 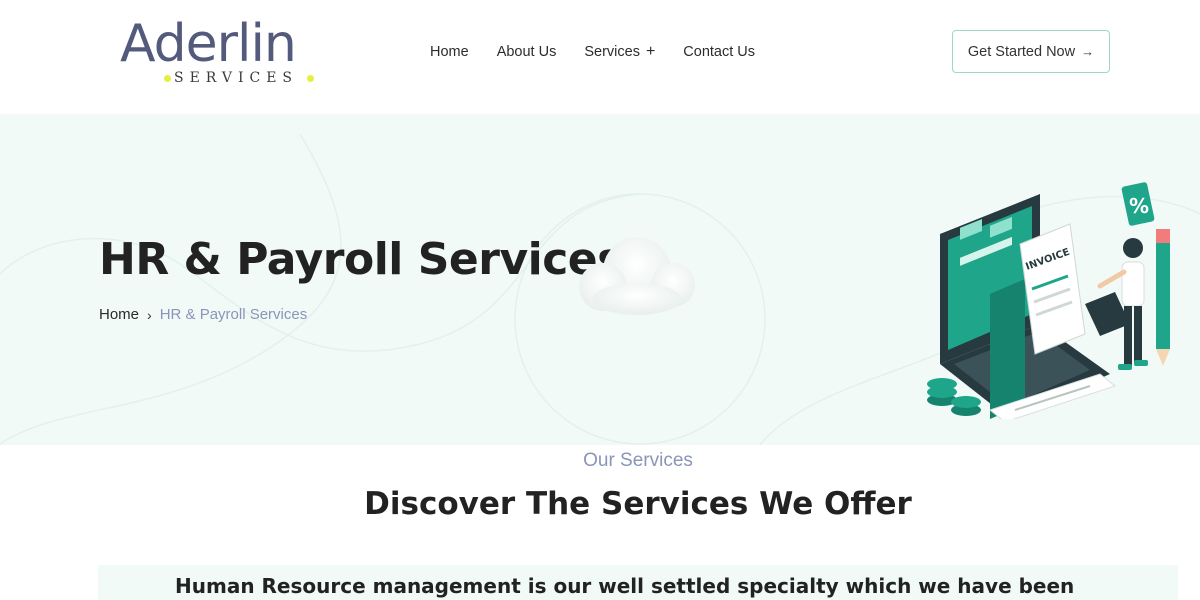 I want to click on section-eyebrow: Our Services, so click(x=638, y=460).